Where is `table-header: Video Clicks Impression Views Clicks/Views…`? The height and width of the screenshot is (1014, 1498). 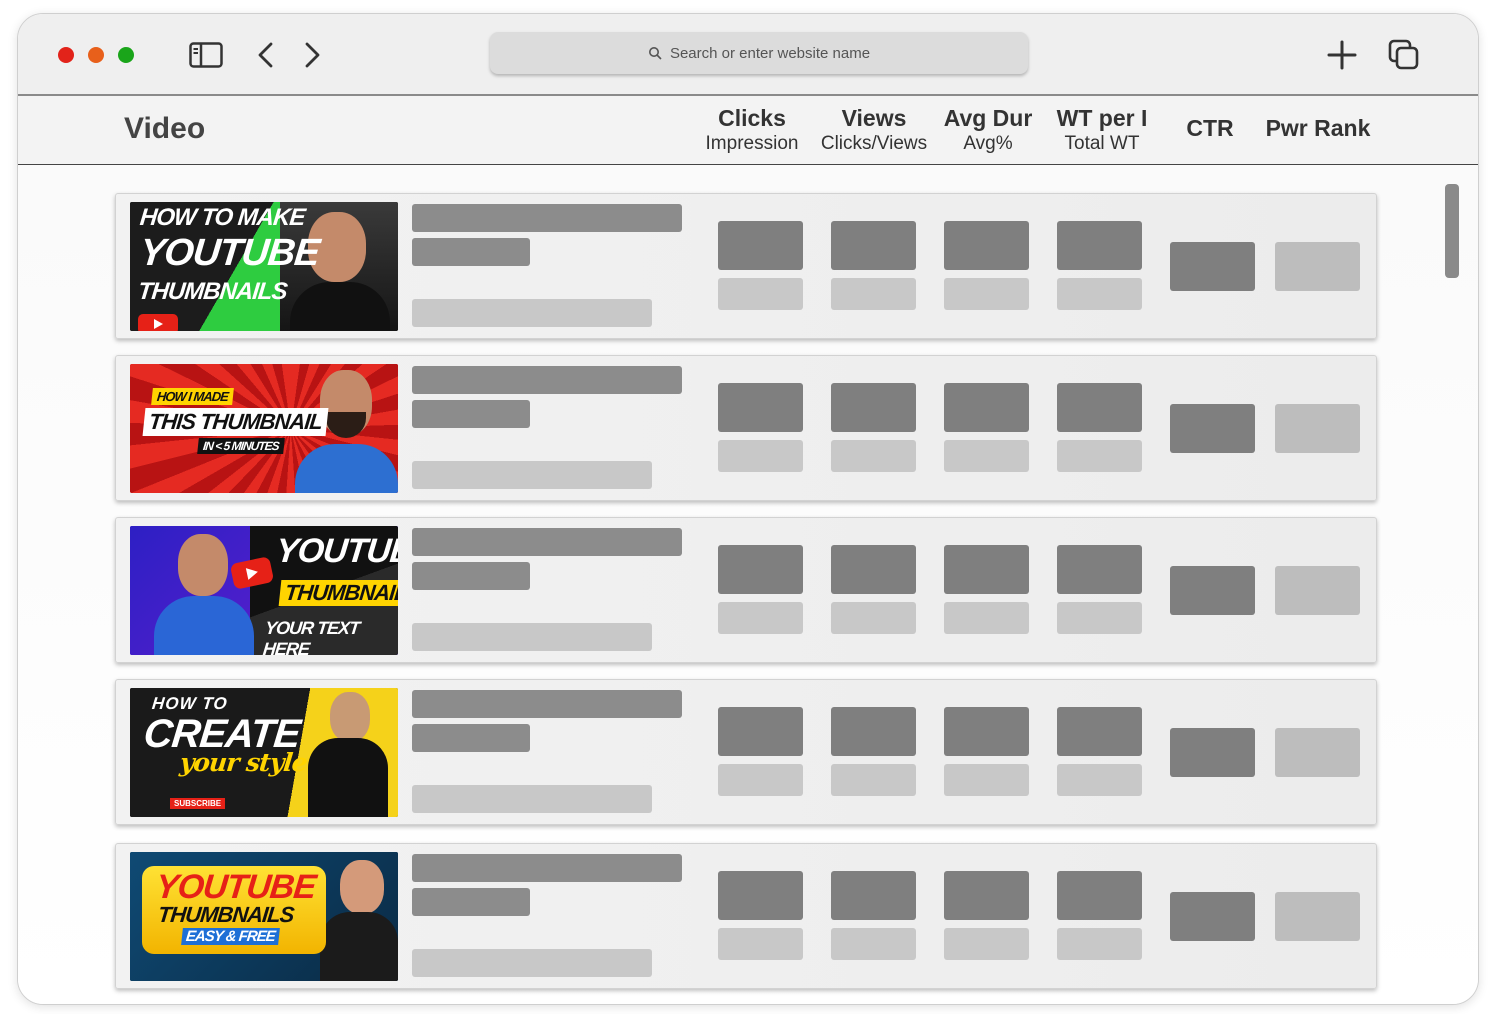
table-header: Video Clicks Impression Views Clicks/Views… is located at coordinates (748, 130).